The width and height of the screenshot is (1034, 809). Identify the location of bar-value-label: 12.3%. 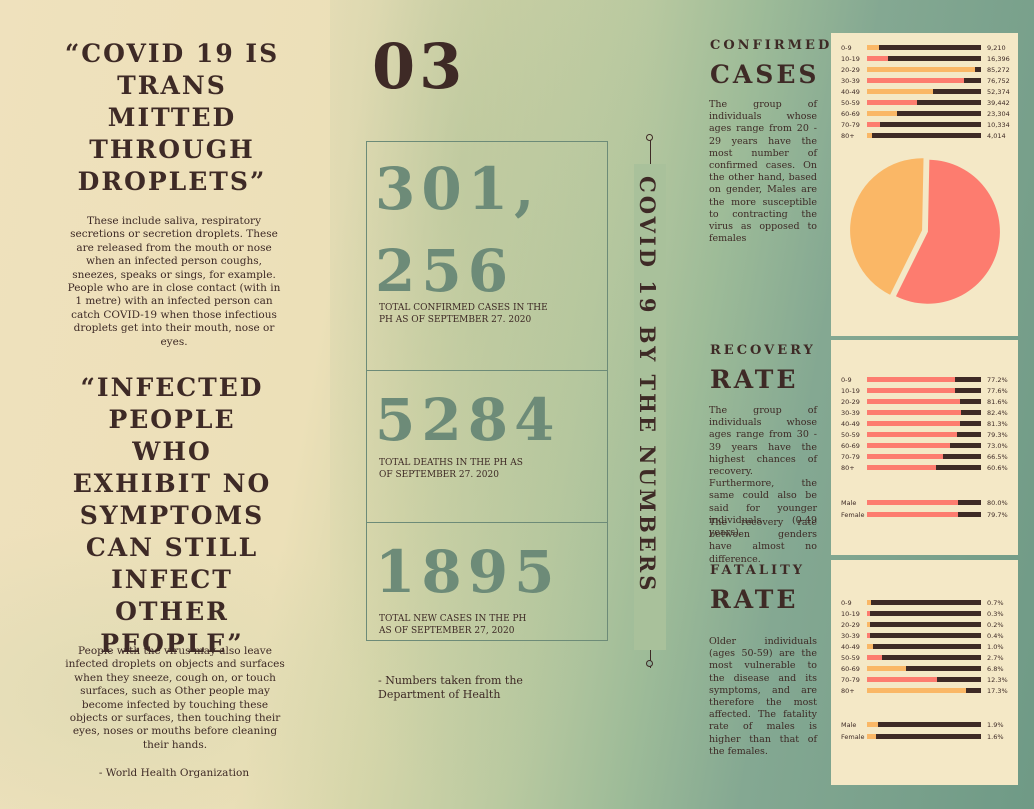
(997, 680).